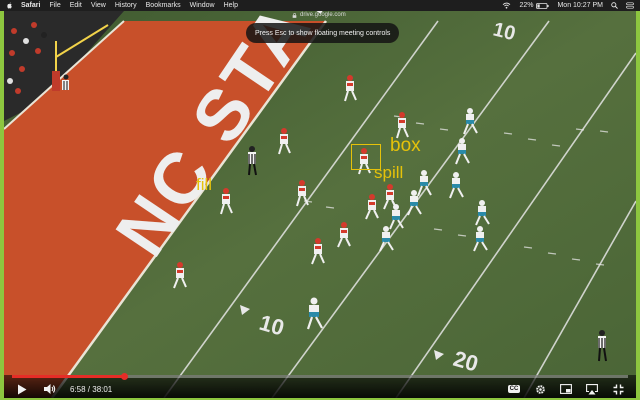  I want to click on time-display: 6:58 / 38:01, so click(91, 389).